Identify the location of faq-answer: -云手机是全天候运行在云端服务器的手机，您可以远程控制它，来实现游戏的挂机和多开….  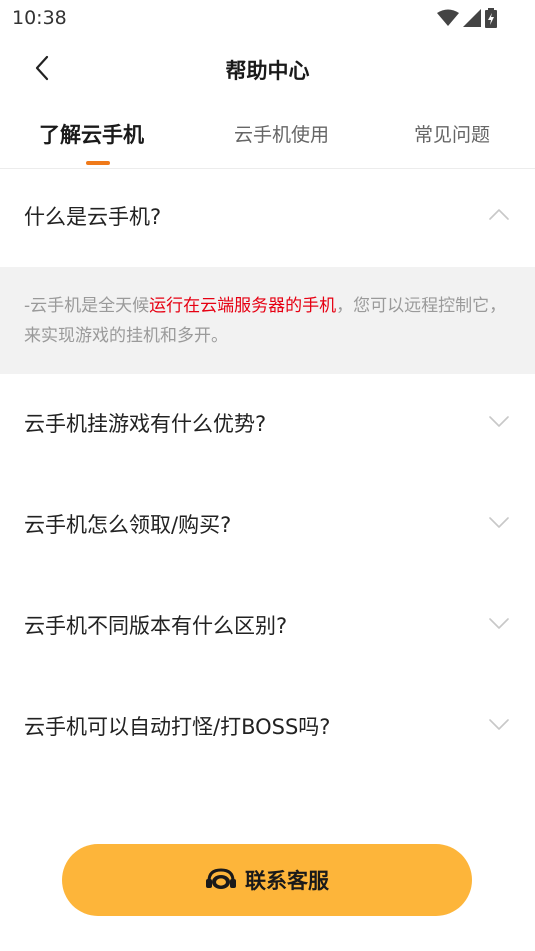
(267, 320).